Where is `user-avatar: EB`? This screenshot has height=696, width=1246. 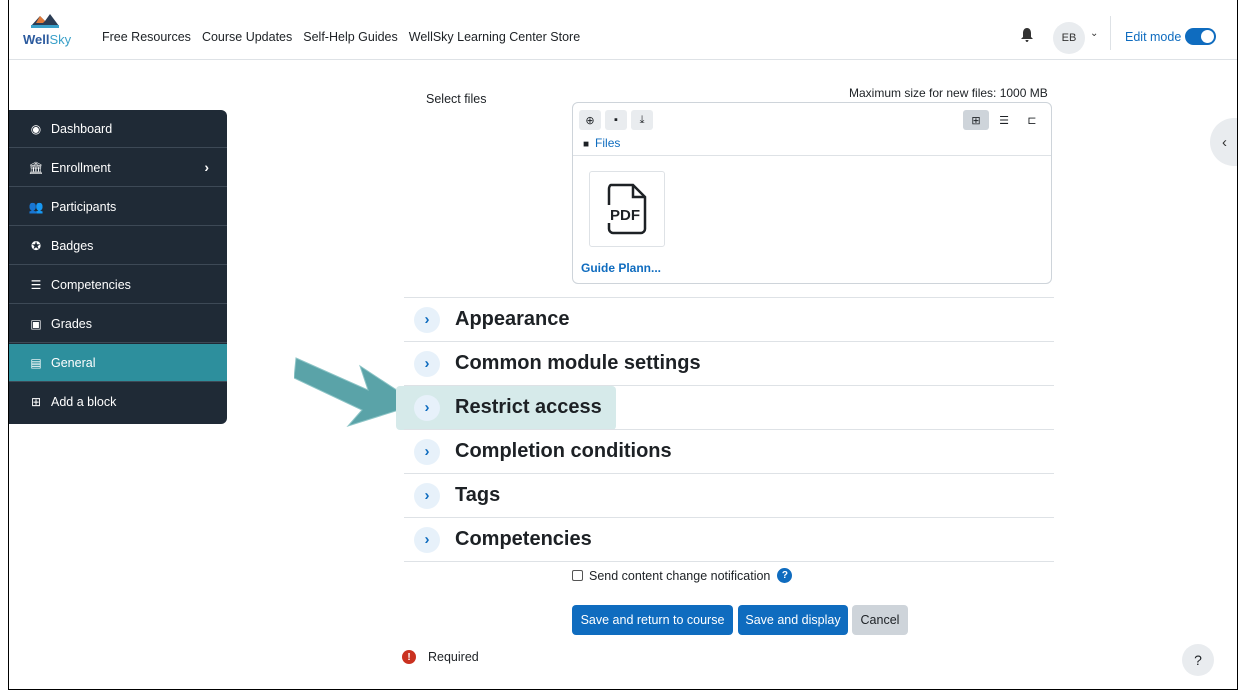
user-avatar: EB is located at coordinates (1069, 38).